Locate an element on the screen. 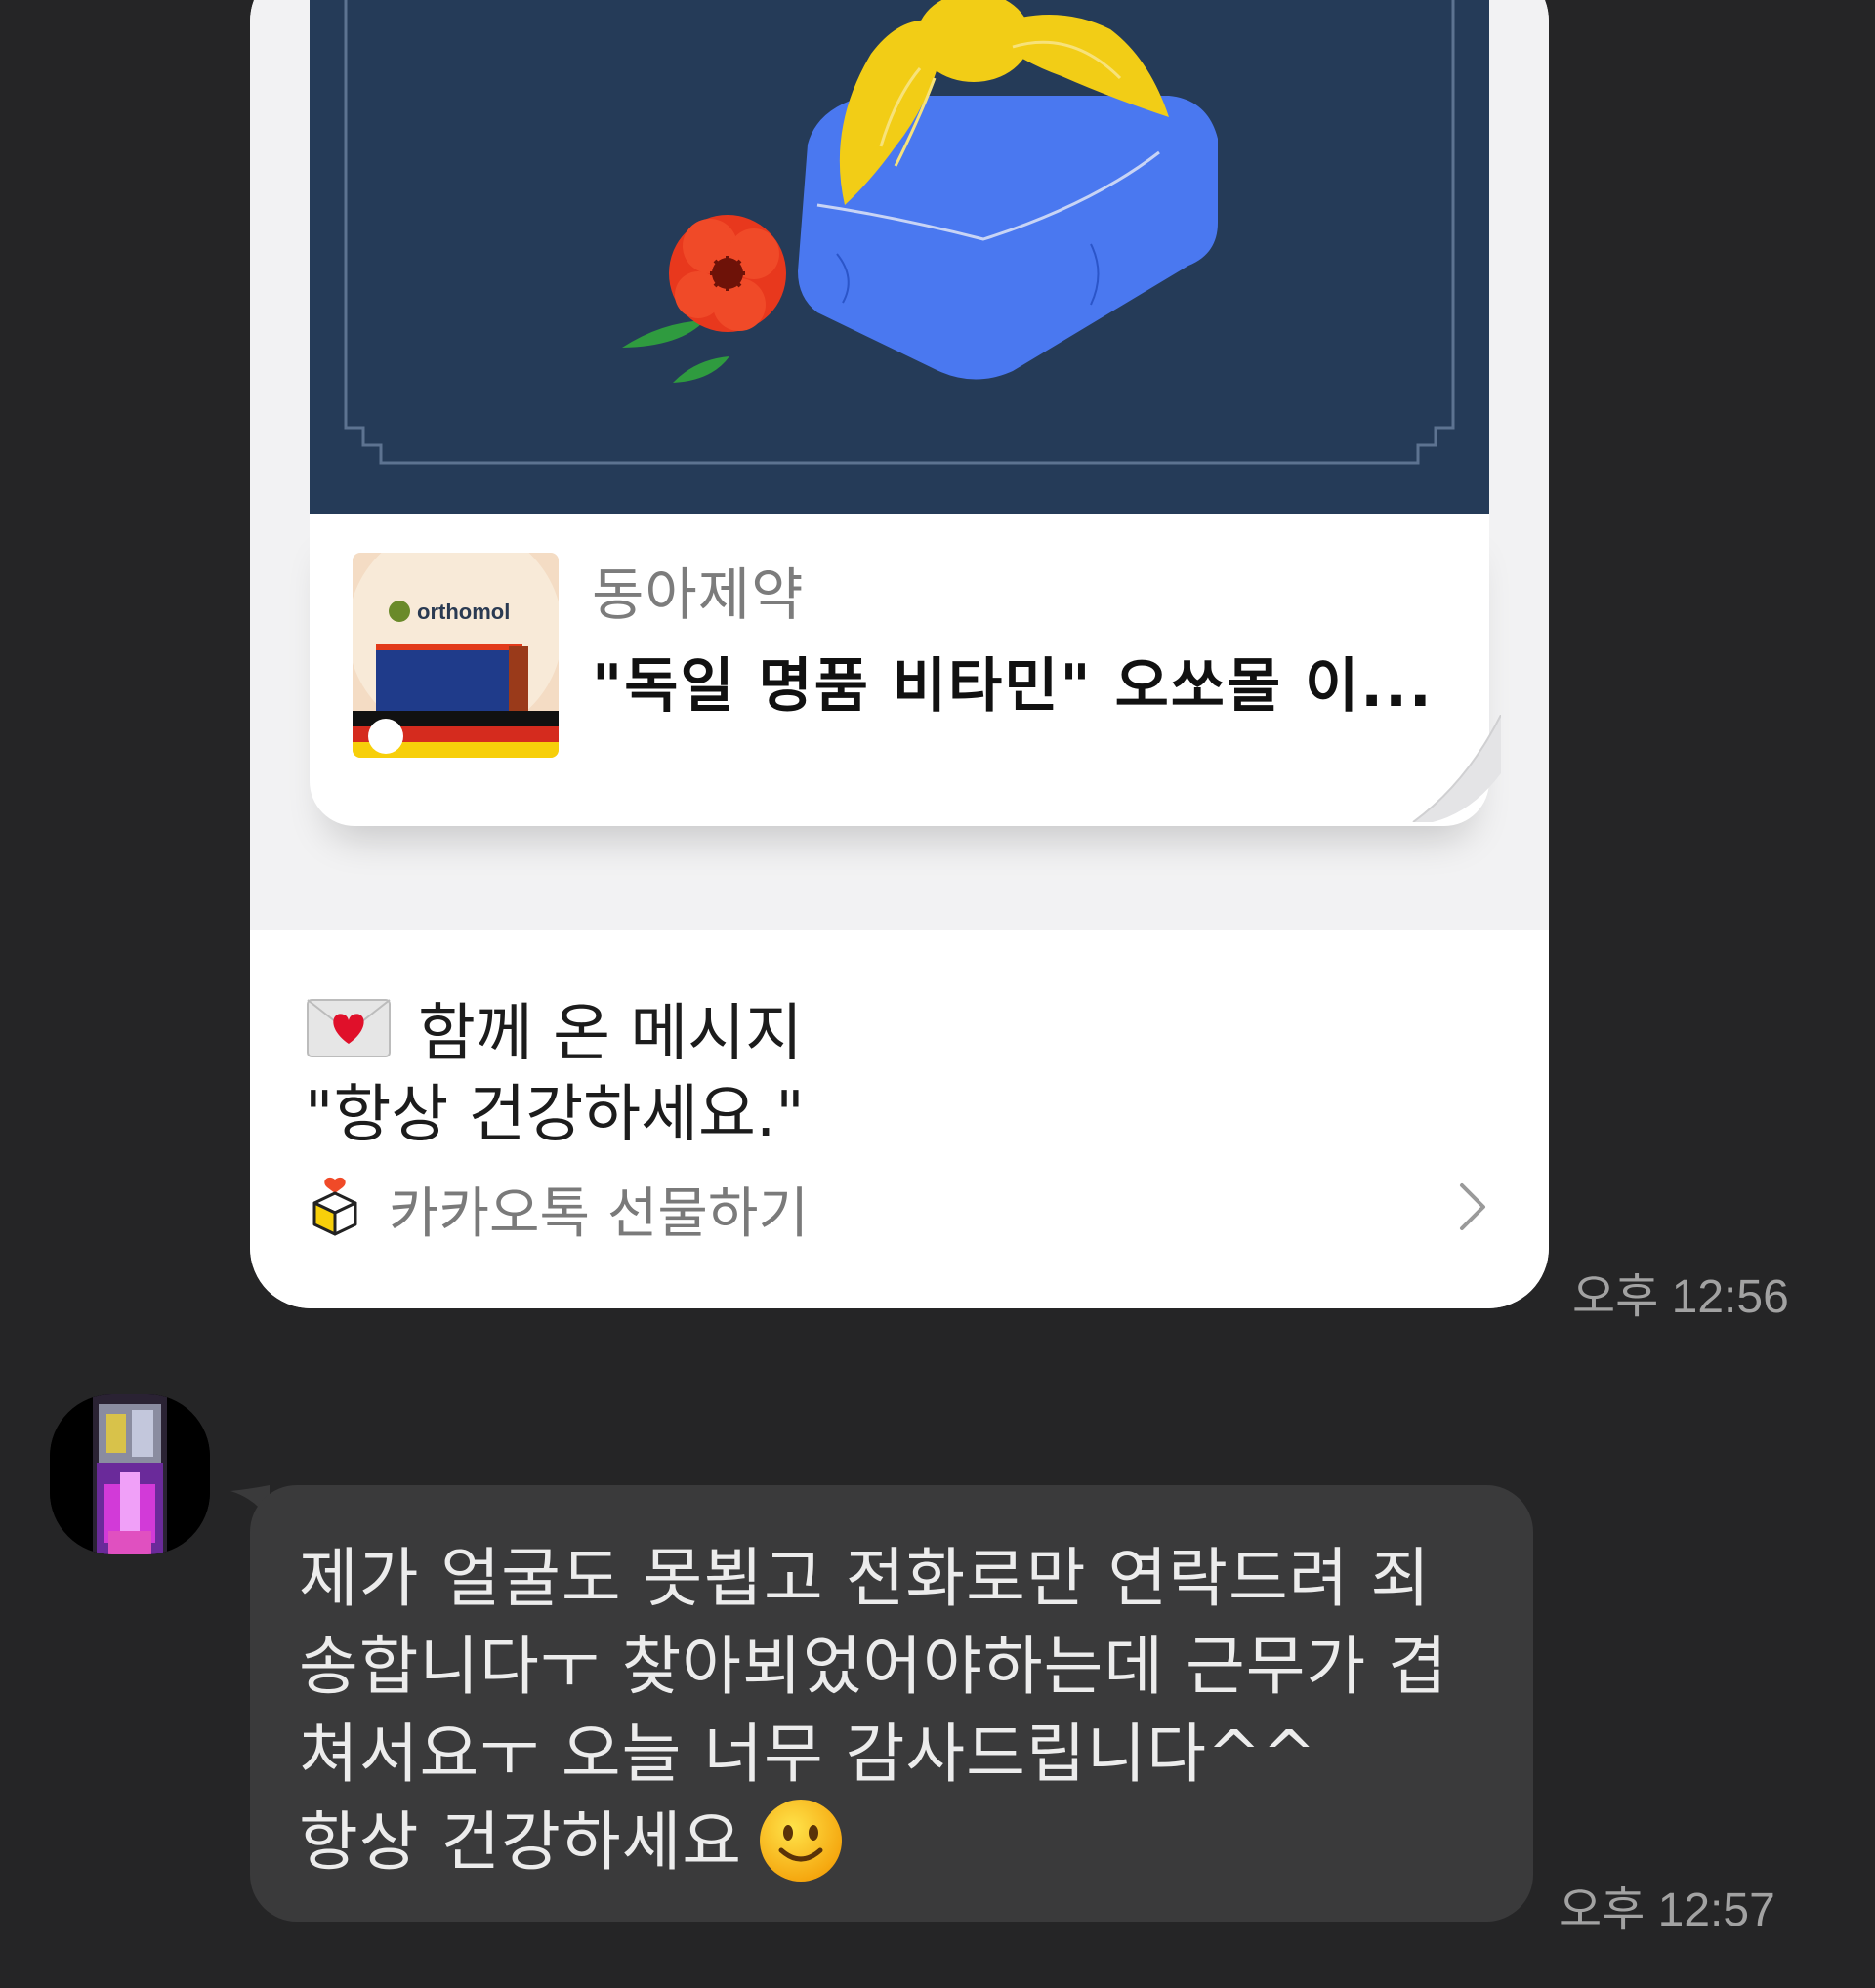 This screenshot has height=1988, width=1875. message-line: 제가 얼굴도 못뵙고 전화로만 연락드려 죄 is located at coordinates (865, 1578).